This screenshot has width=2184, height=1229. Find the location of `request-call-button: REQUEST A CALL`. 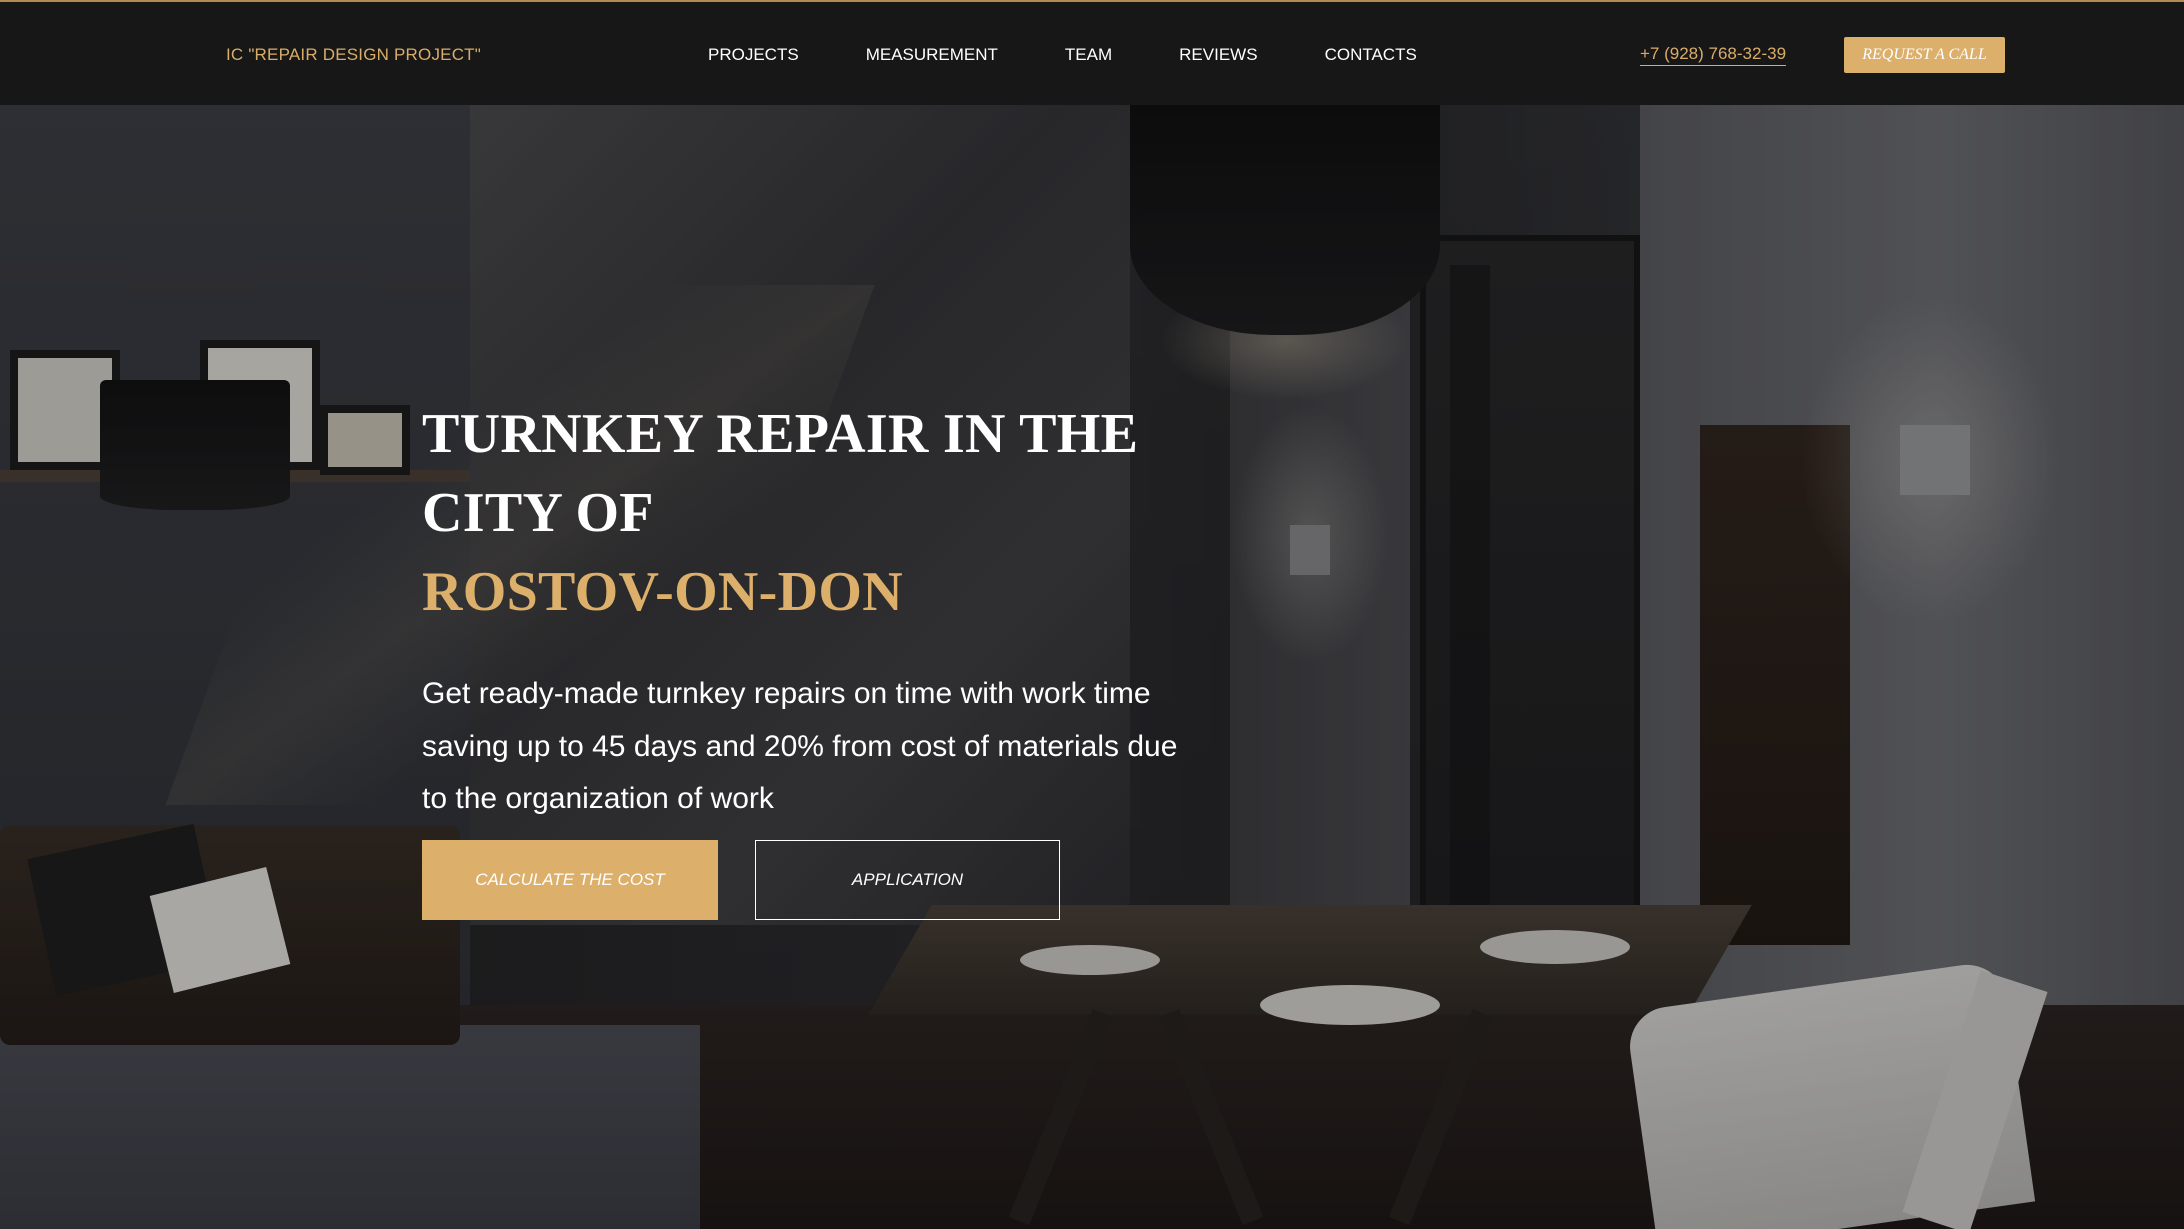

request-call-button: REQUEST A CALL is located at coordinates (1924, 55).